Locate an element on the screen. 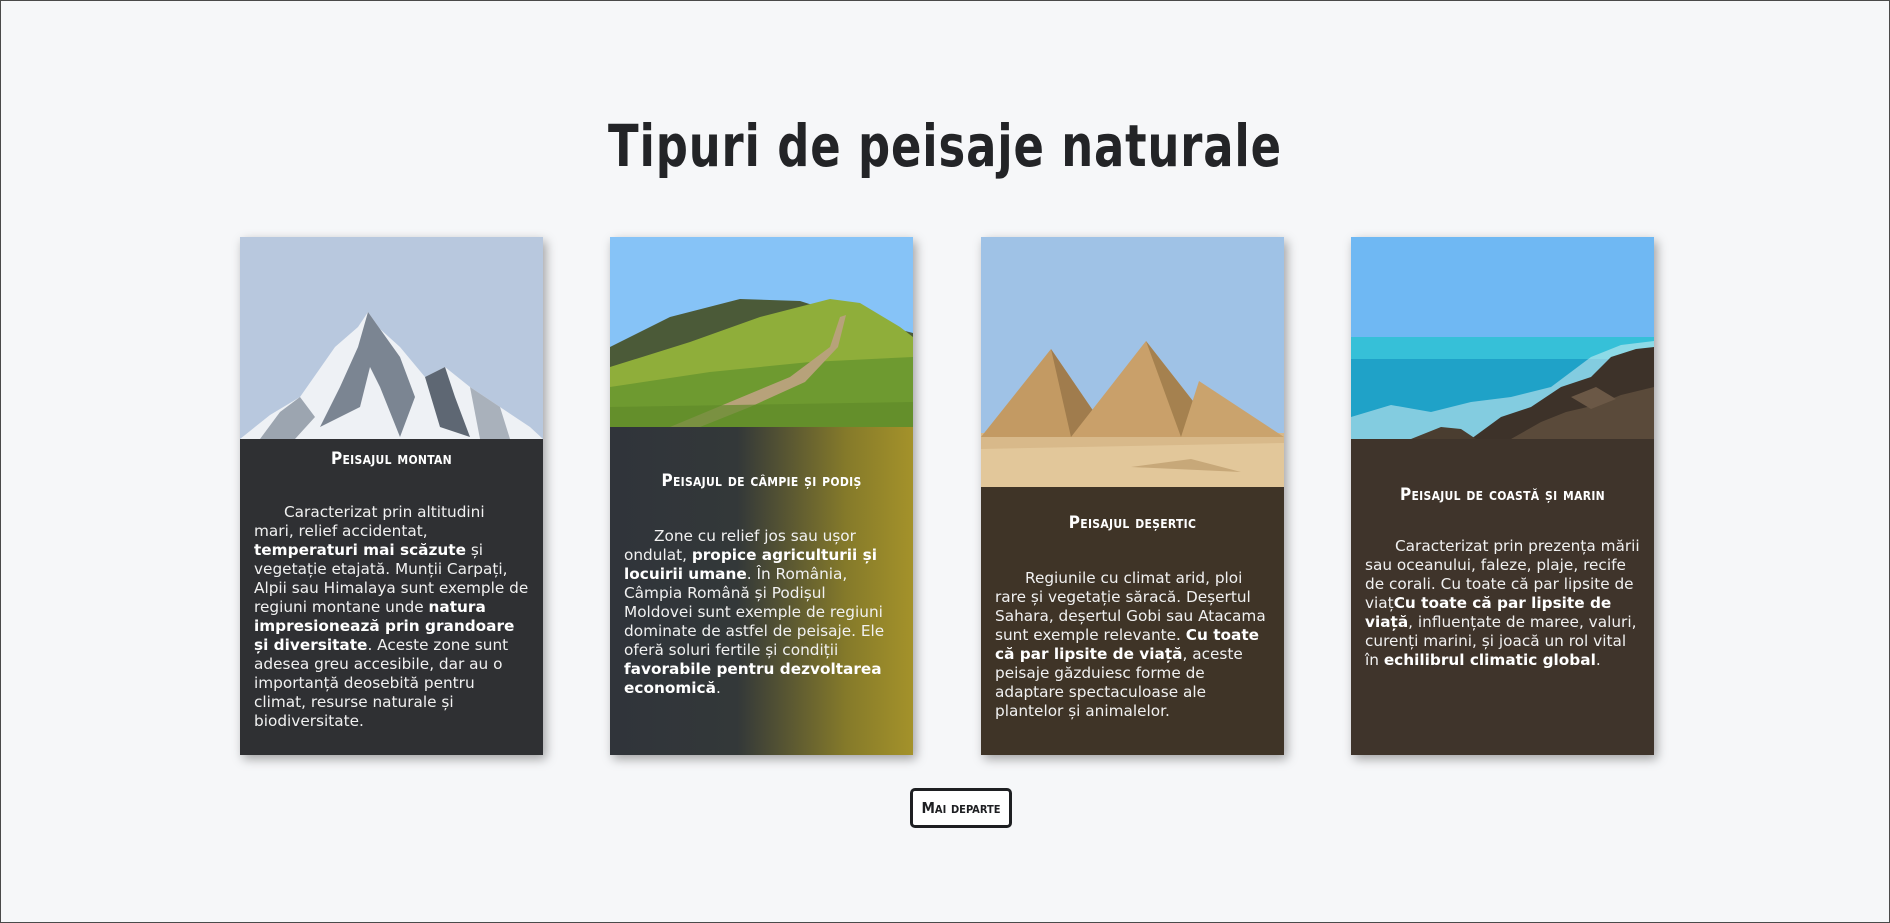 The image size is (1890, 923). page-title: Tipuri de peisaje naturale is located at coordinates (945, 146).